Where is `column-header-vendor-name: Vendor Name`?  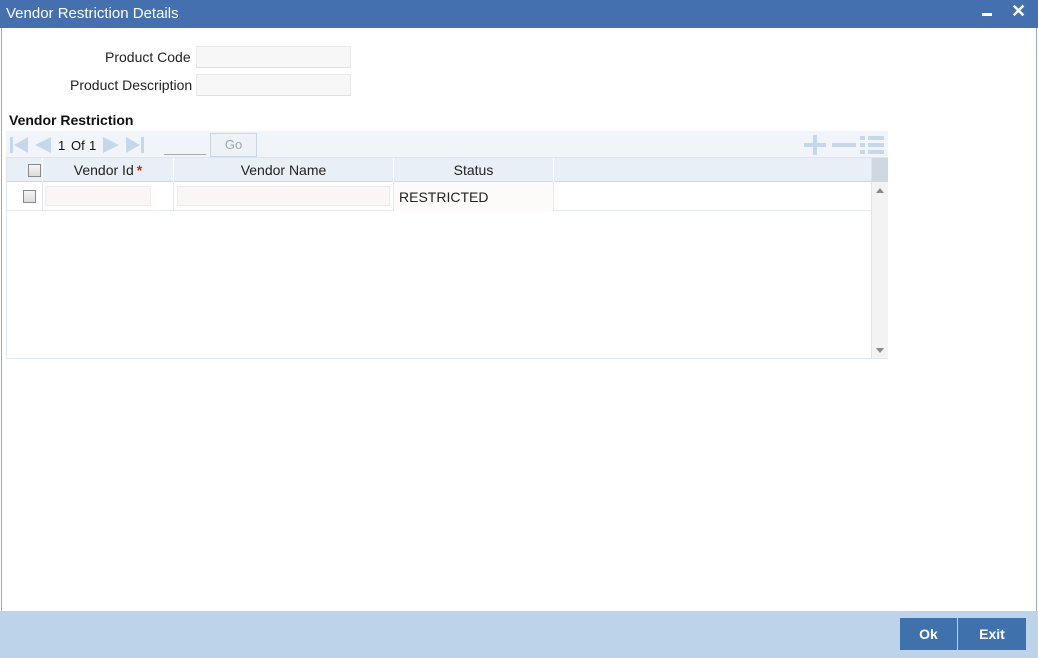 column-header-vendor-name: Vendor Name is located at coordinates (284, 170).